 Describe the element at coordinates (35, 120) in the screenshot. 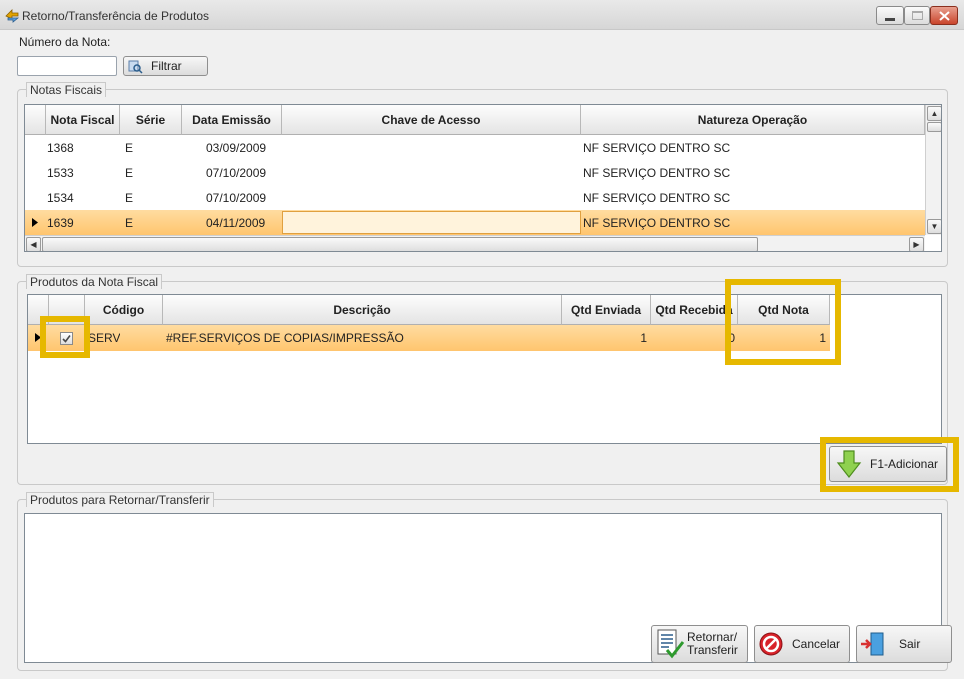

I see `row-header-corner` at that location.